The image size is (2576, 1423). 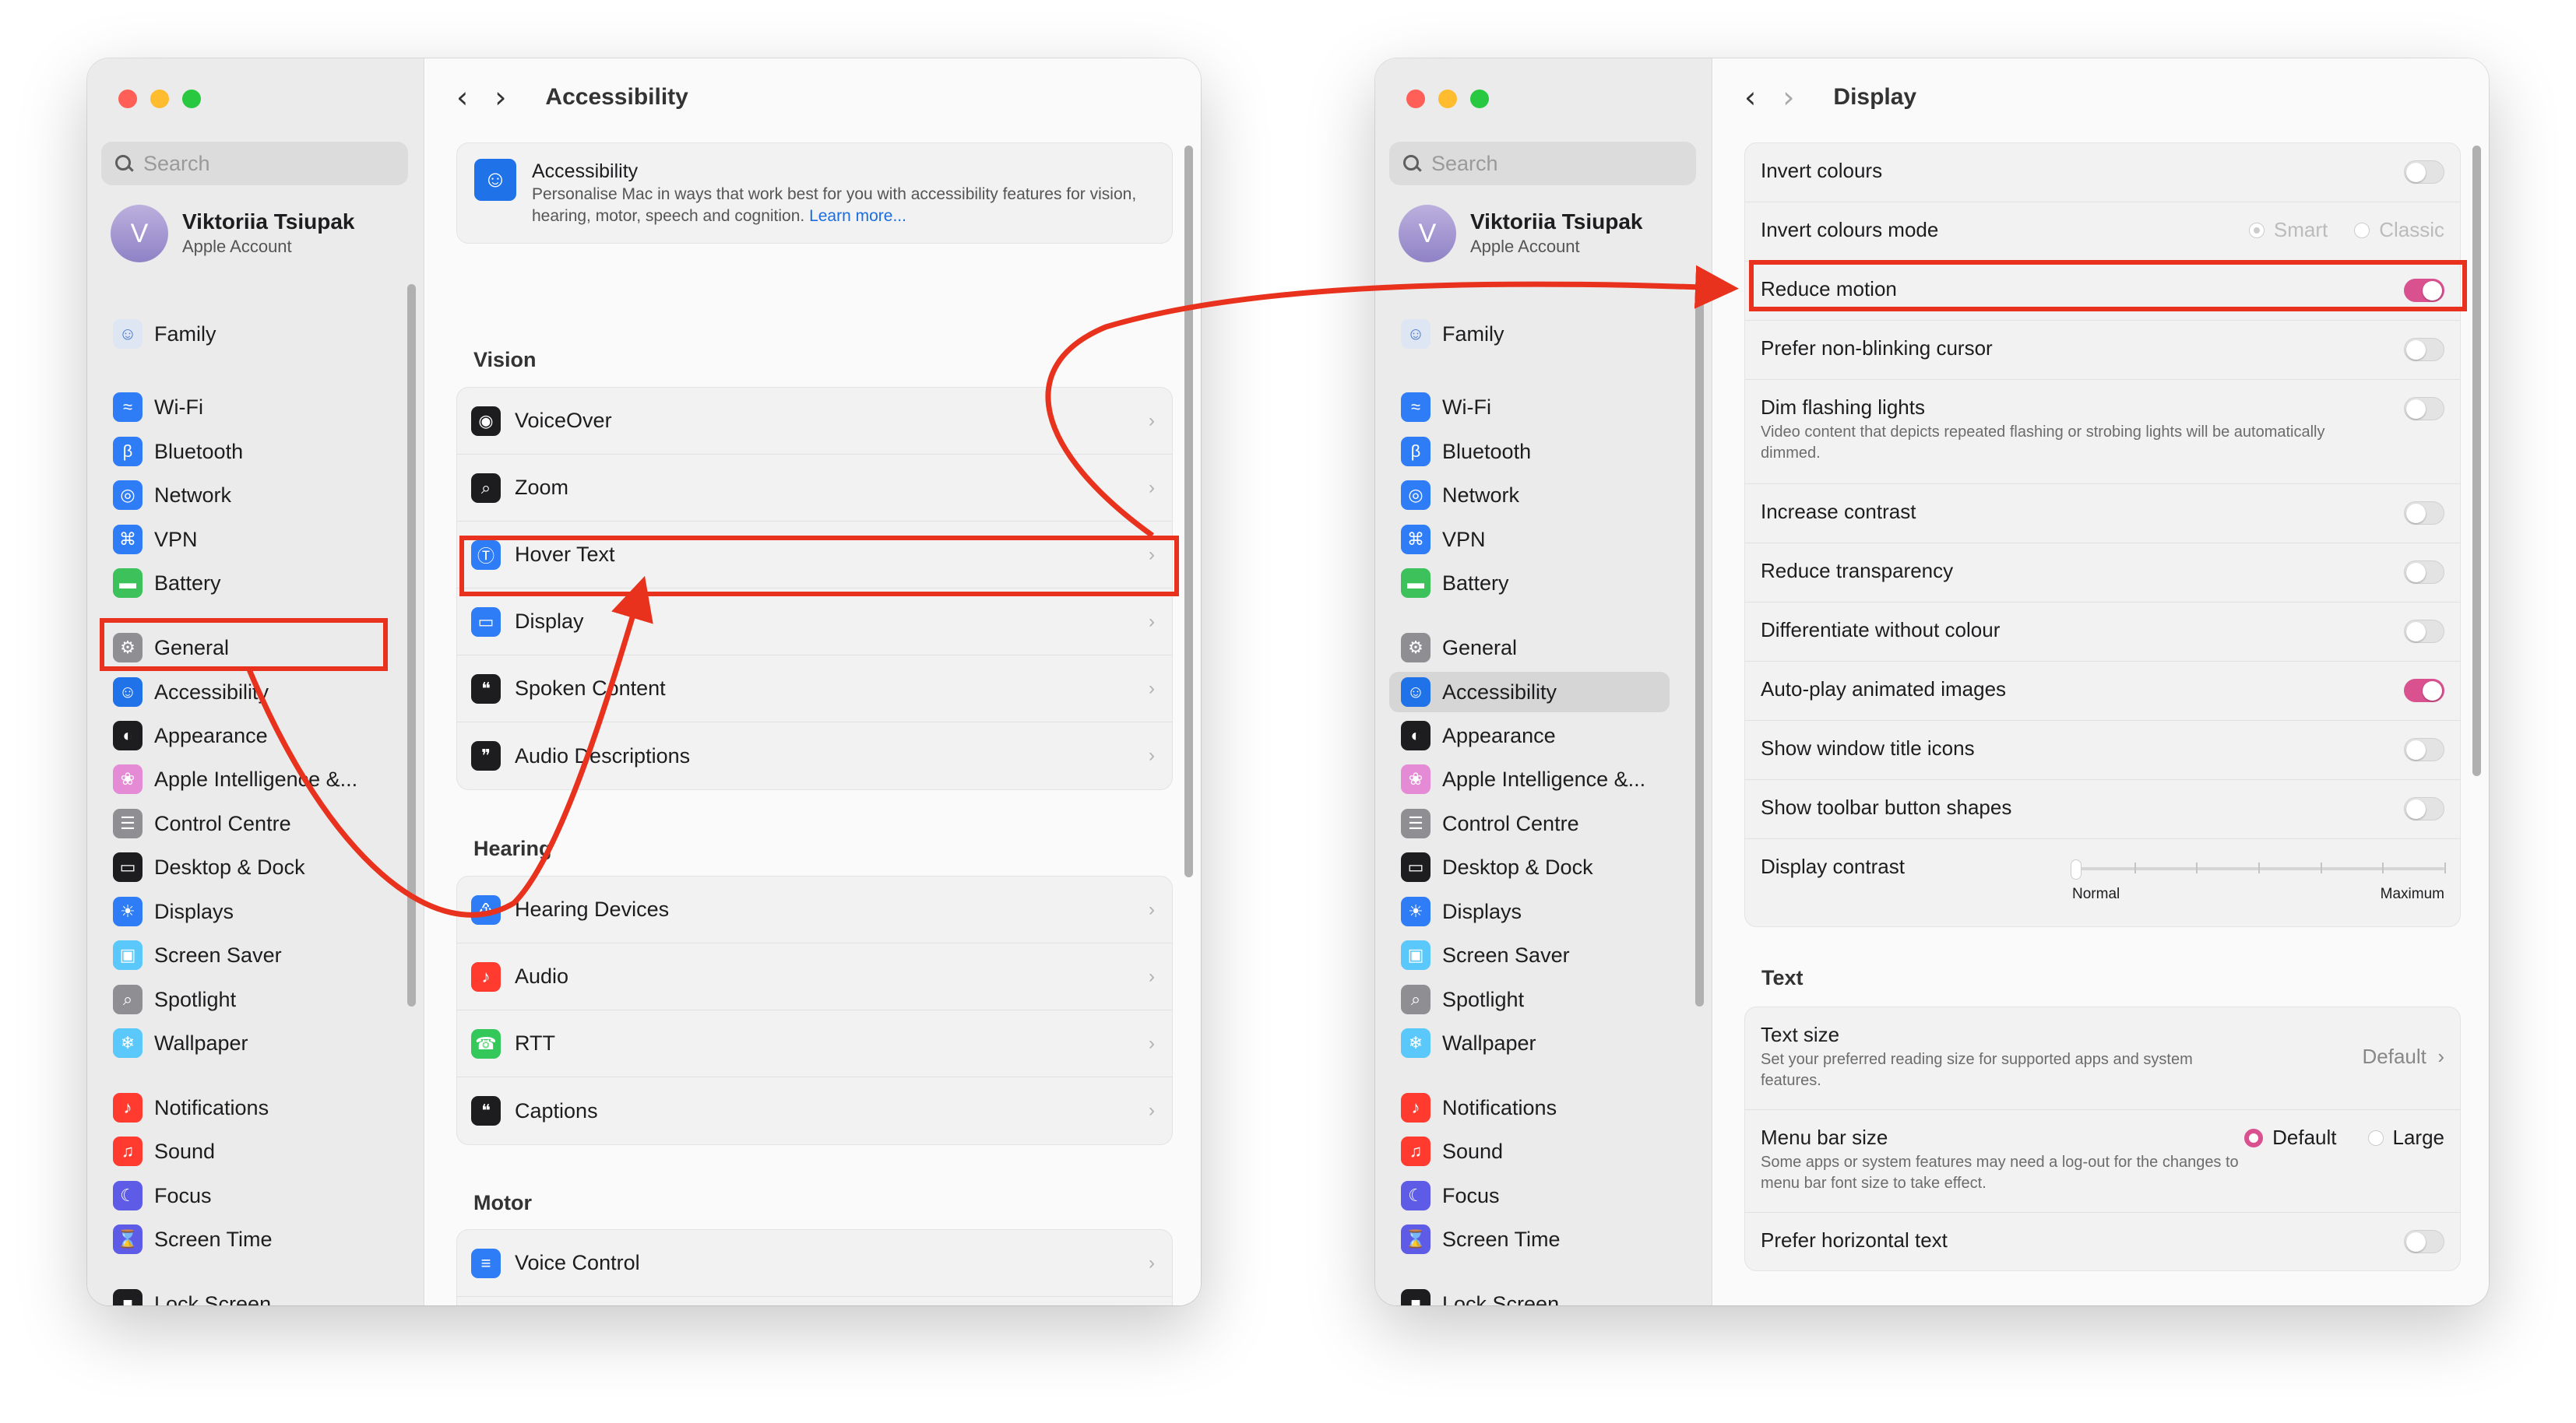 I want to click on menu-bar-large-radio: Large, so click(x=2405, y=1138).